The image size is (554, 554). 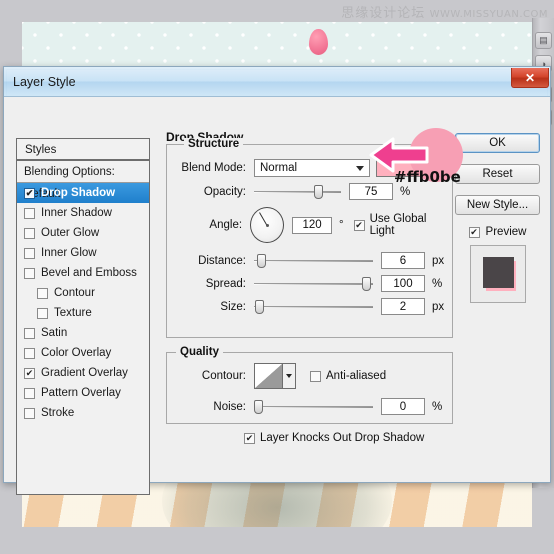 I want to click on angle-input: 120, so click(x=312, y=225).